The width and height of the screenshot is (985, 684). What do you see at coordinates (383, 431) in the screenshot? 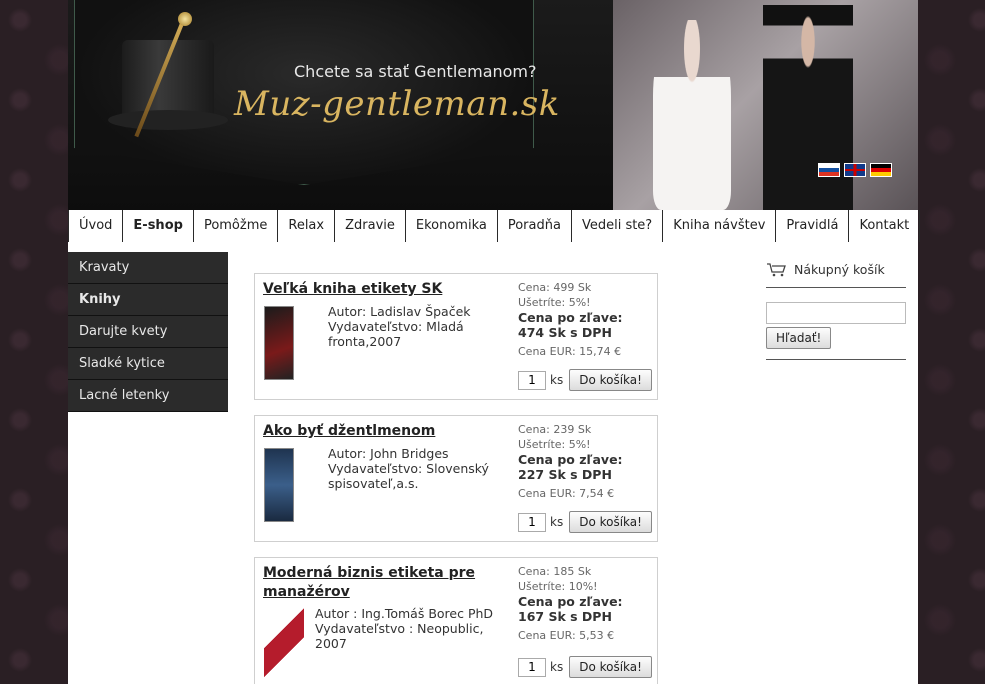
I see `product-title: Ako byť džentlmenom` at bounding box center [383, 431].